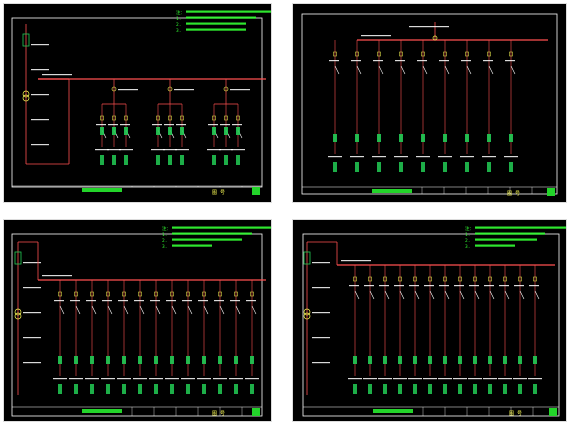 Image resolution: width=570 pixels, height=423 pixels. I want to click on feeder-label-mark, so click(184, 90).